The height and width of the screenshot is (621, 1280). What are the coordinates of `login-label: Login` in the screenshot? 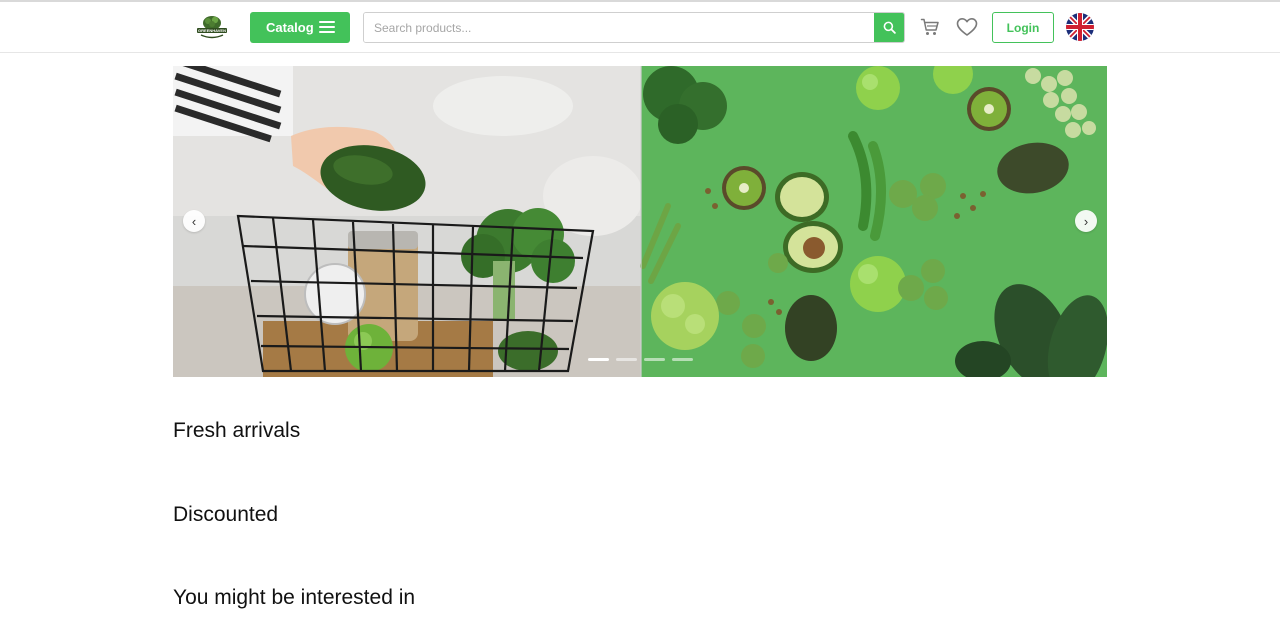 It's located at (1023, 27).